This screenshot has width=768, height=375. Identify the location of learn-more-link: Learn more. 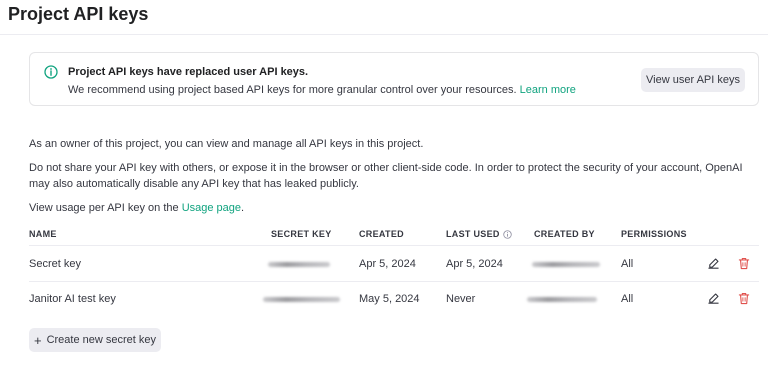
(548, 90).